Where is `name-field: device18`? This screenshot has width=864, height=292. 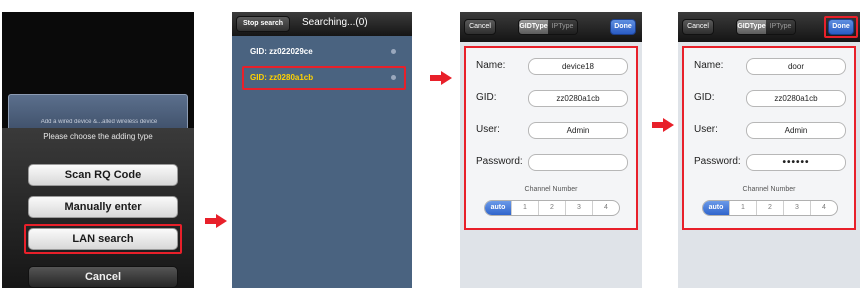 name-field: device18 is located at coordinates (578, 66).